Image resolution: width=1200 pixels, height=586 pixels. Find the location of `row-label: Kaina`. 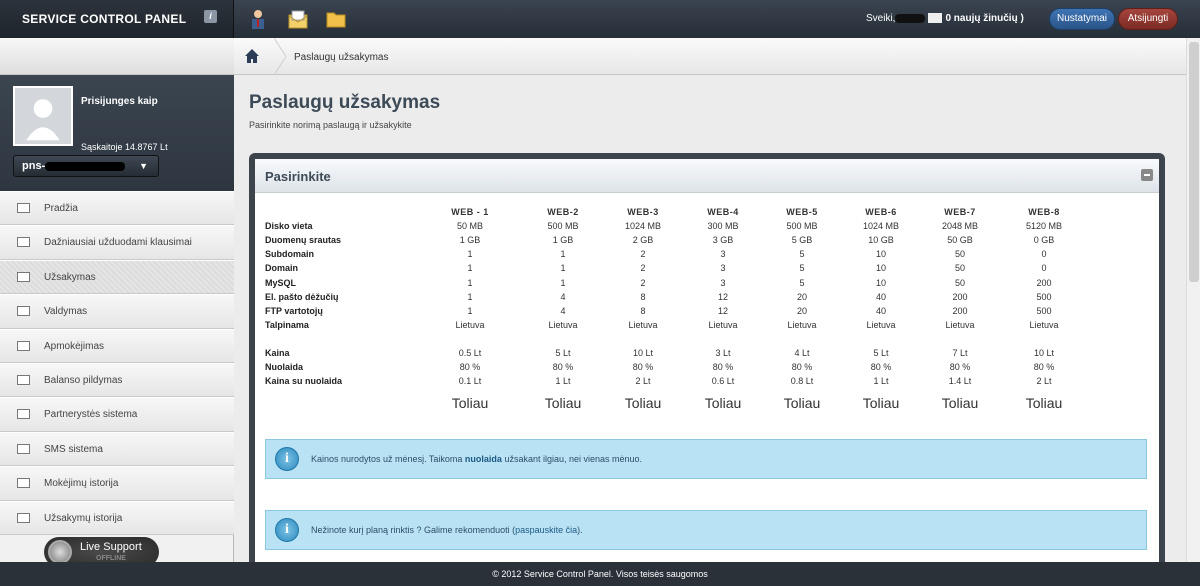

row-label: Kaina is located at coordinates (277, 352).